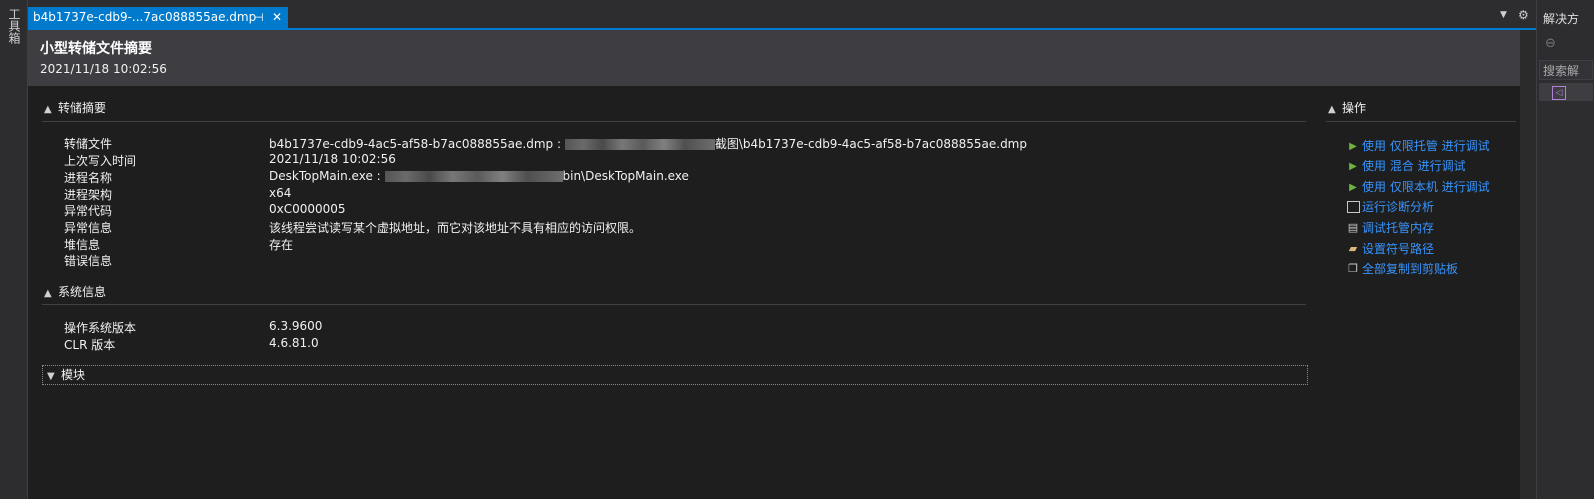  I want to click on visual-studio-solution-icon: ◁, so click(1559, 93).